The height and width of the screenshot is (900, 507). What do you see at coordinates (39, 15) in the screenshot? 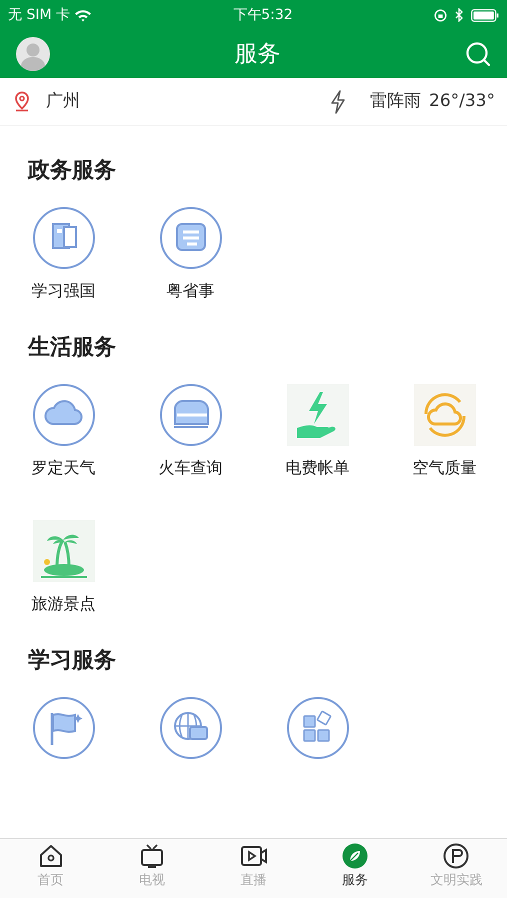
I see `carrier-text: 无 SIM 卡` at bounding box center [39, 15].